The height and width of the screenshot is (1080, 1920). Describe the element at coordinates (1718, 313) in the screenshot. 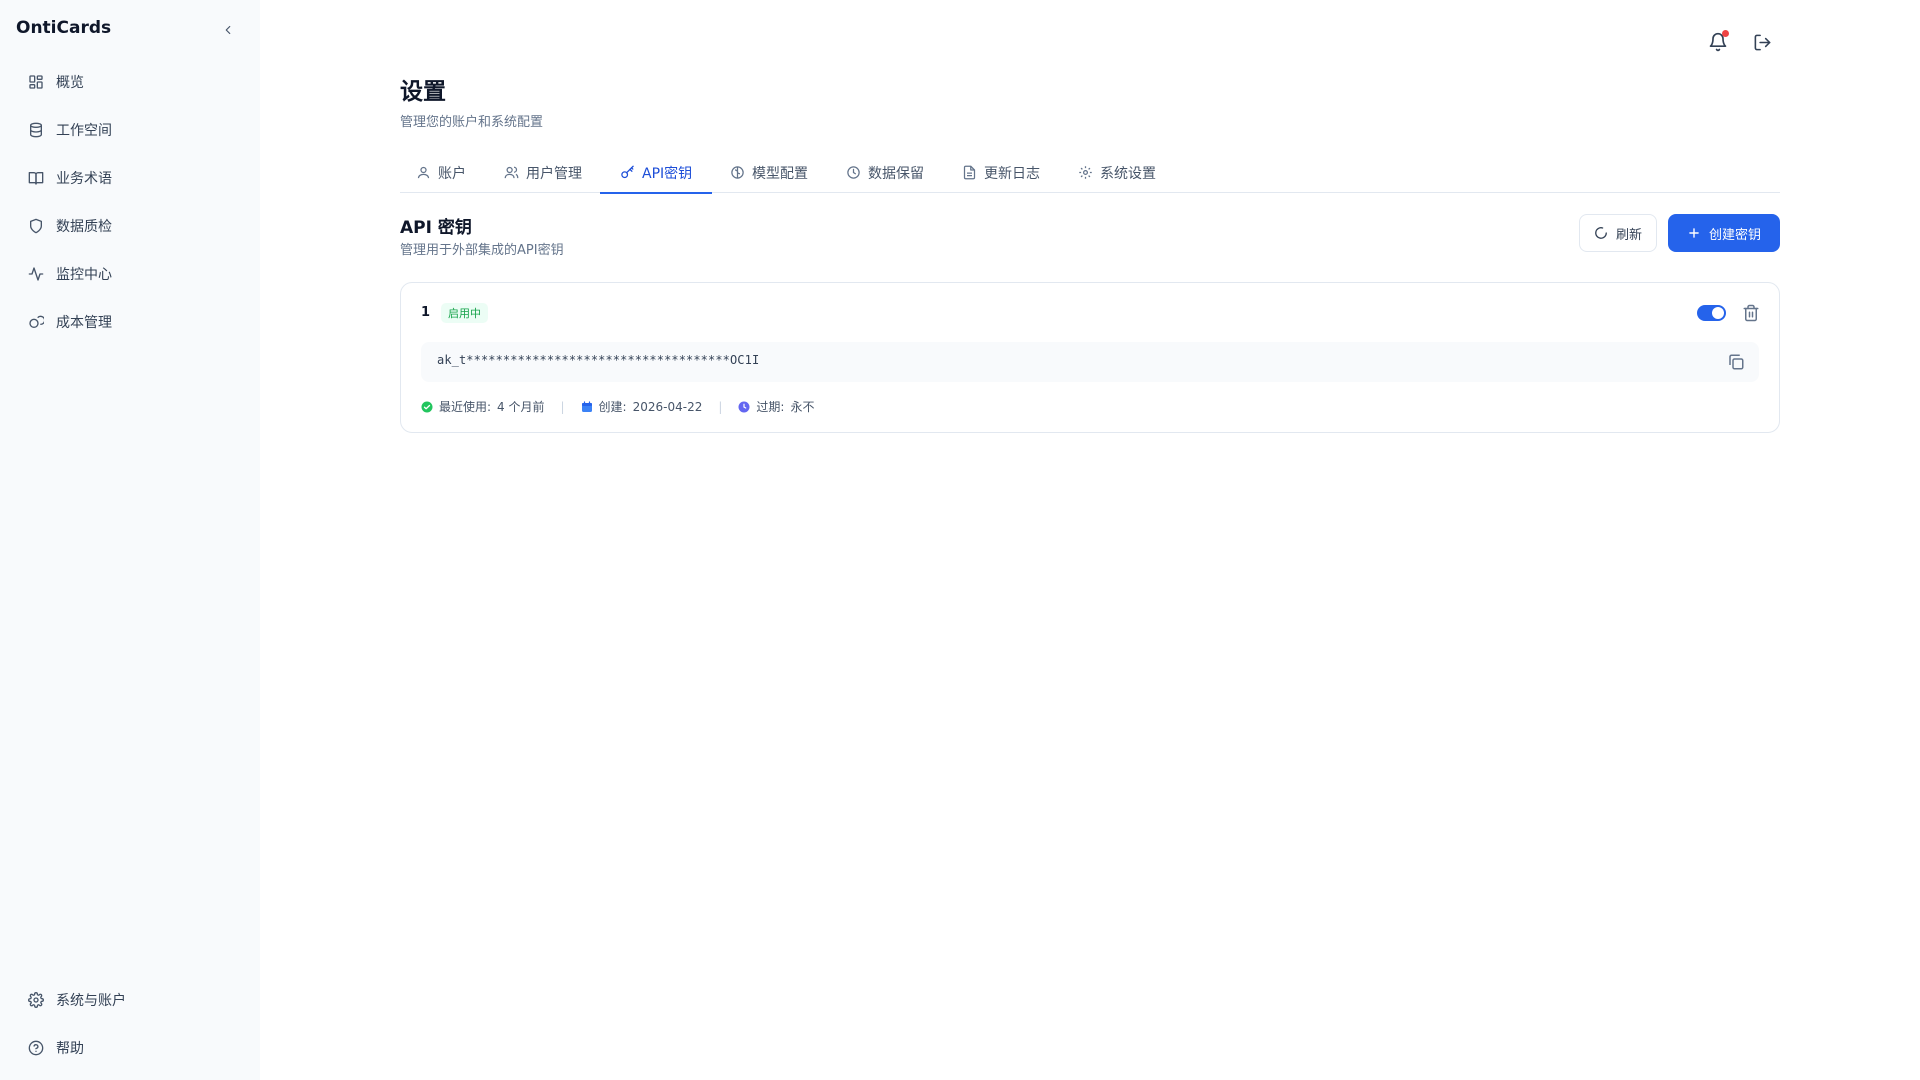

I see `toggle-knob` at that location.